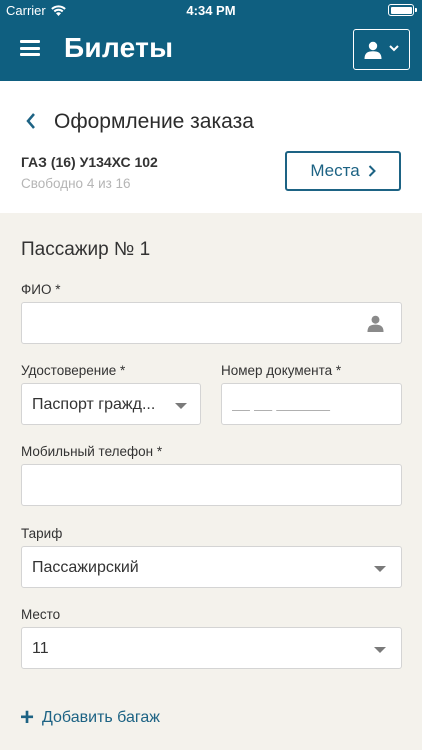 The width and height of the screenshot is (422, 750). What do you see at coordinates (73, 370) in the screenshot?
I see `id-doc-label: Удостоверение *` at bounding box center [73, 370].